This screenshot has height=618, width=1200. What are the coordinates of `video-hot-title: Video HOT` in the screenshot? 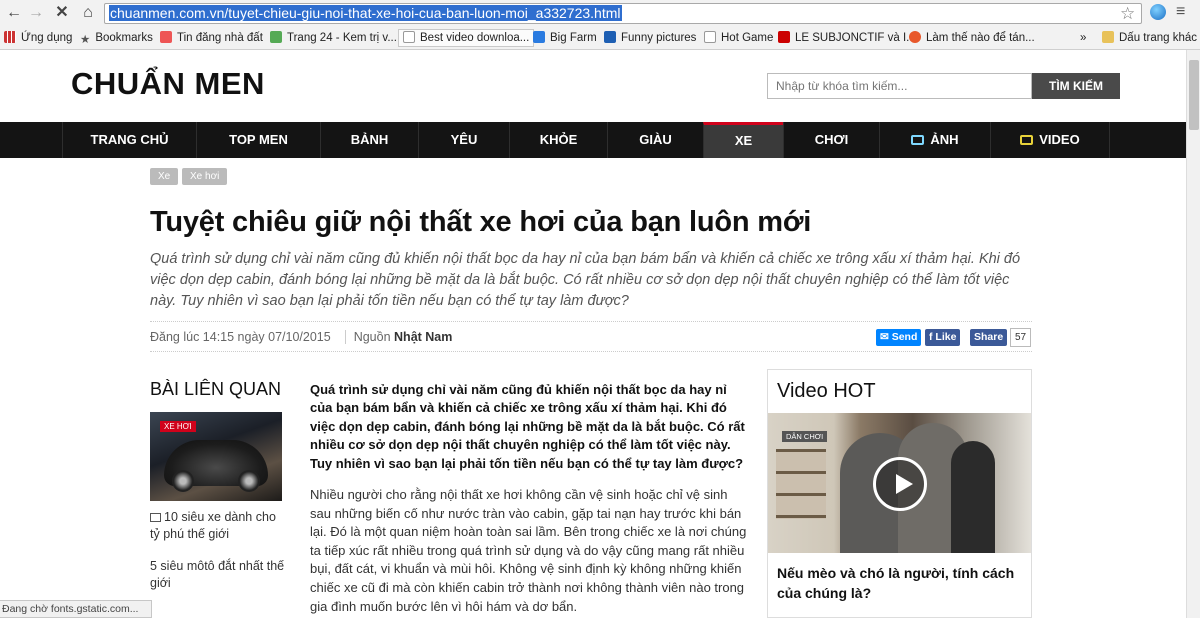 It's located at (826, 391).